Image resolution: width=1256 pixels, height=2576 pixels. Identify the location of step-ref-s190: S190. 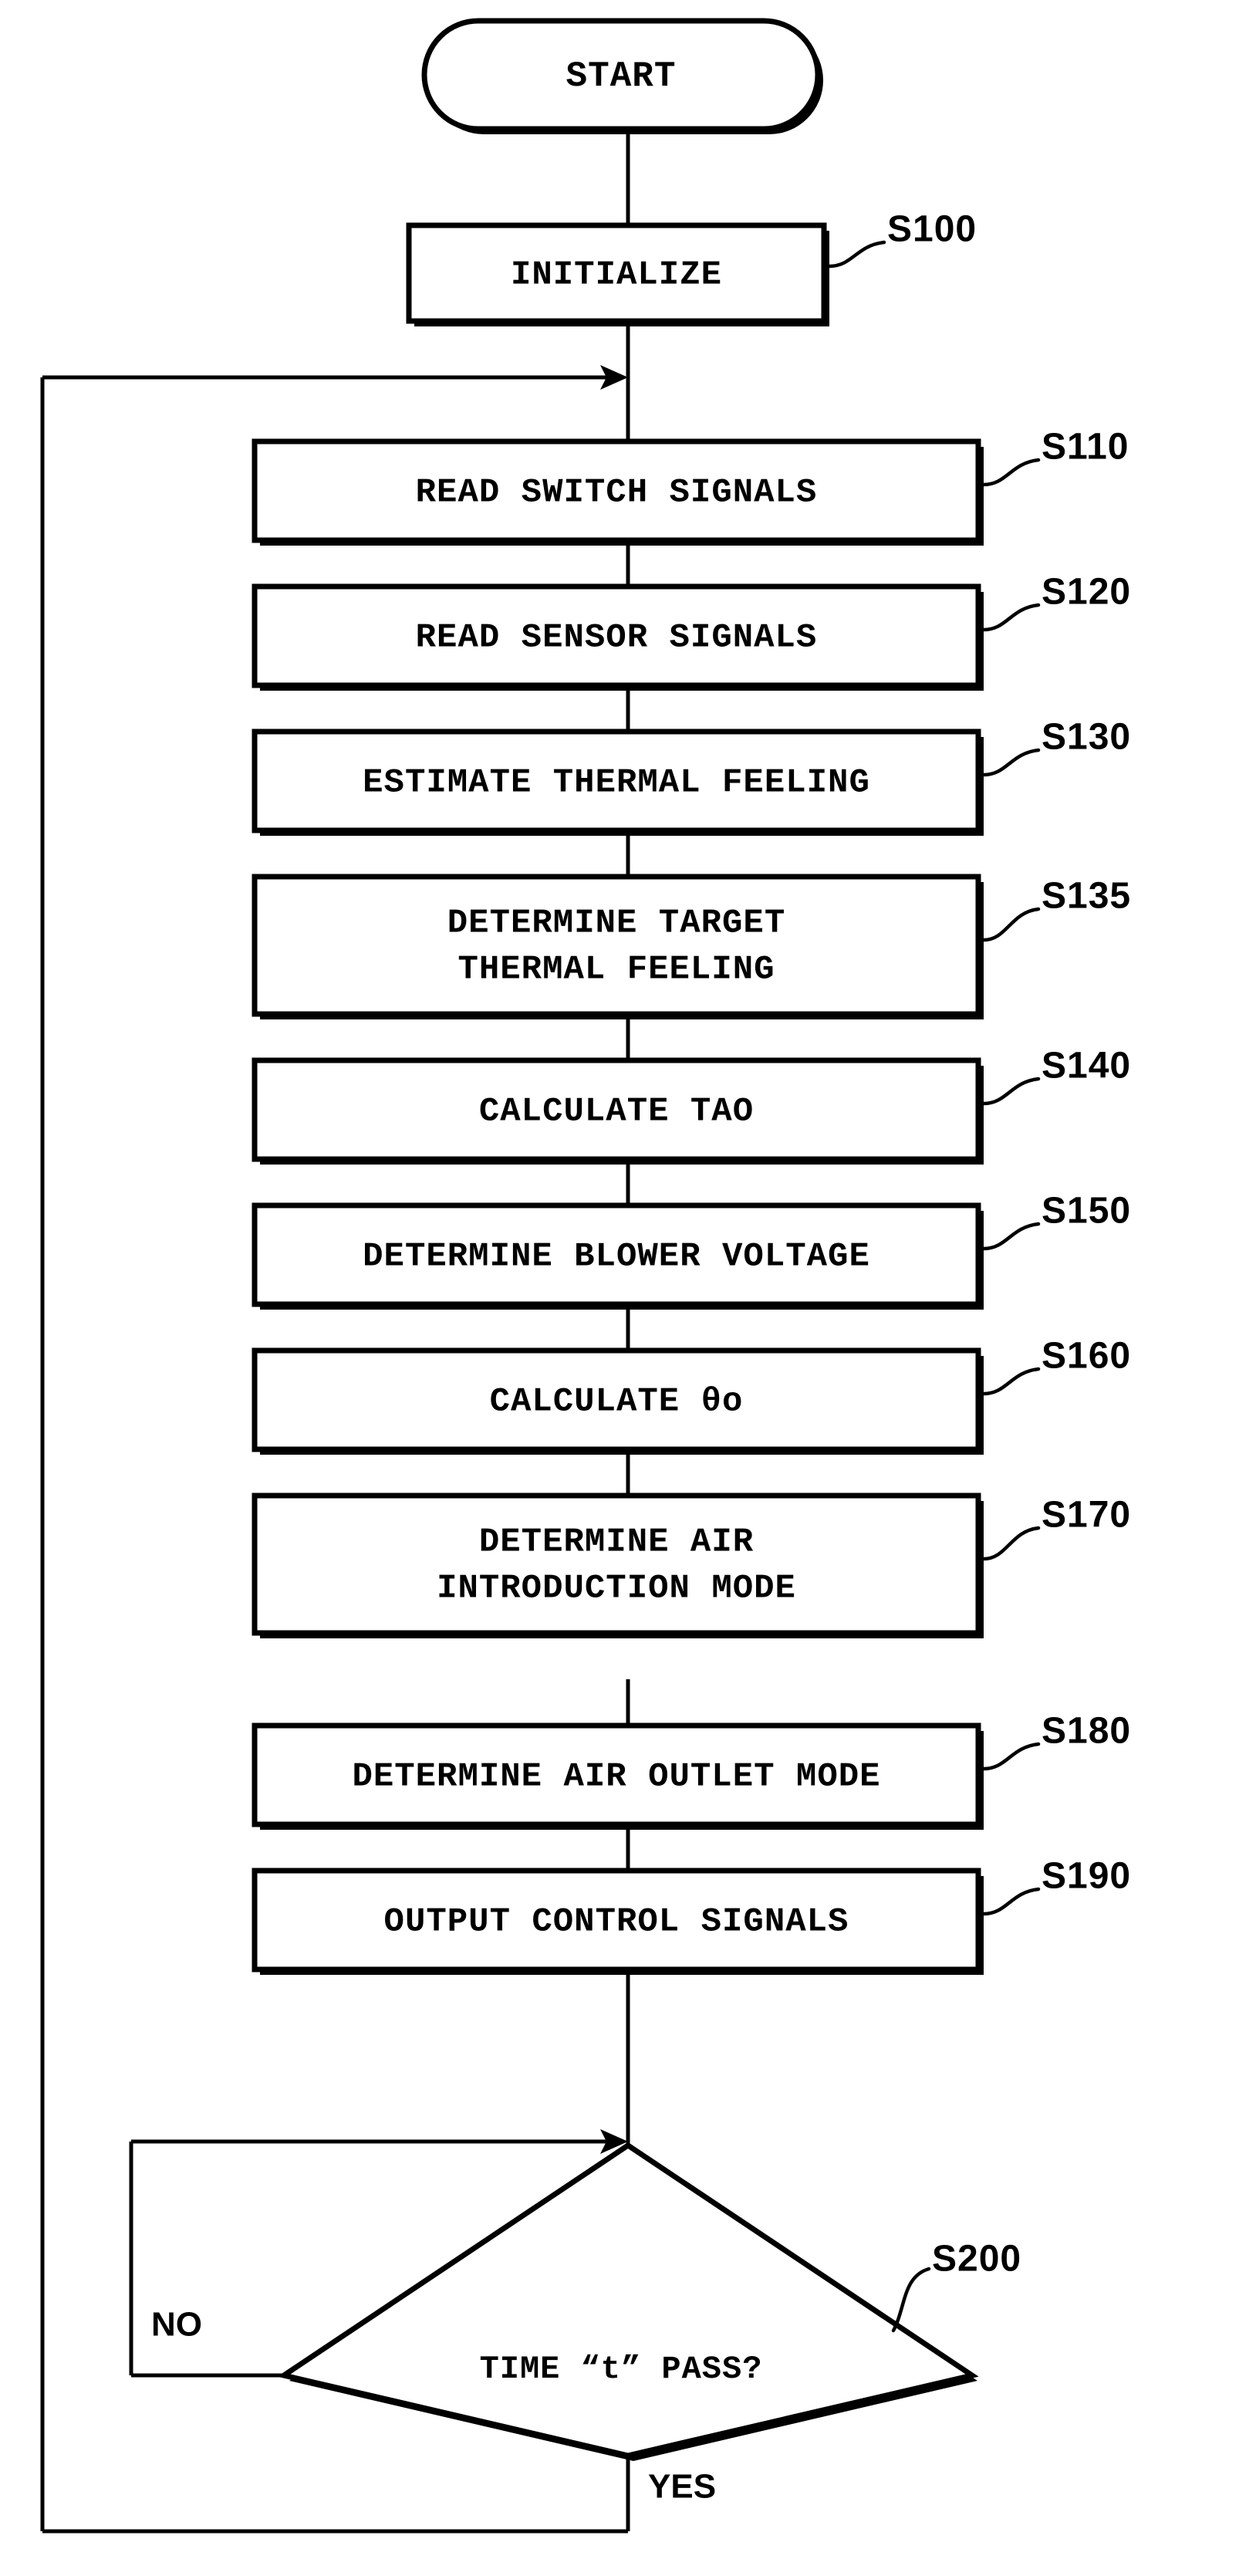
(1056, 1886).